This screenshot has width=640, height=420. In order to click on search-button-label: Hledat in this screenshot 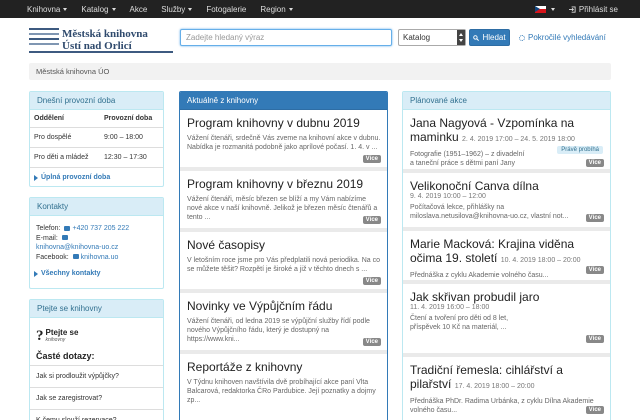, I will do `click(494, 37)`.